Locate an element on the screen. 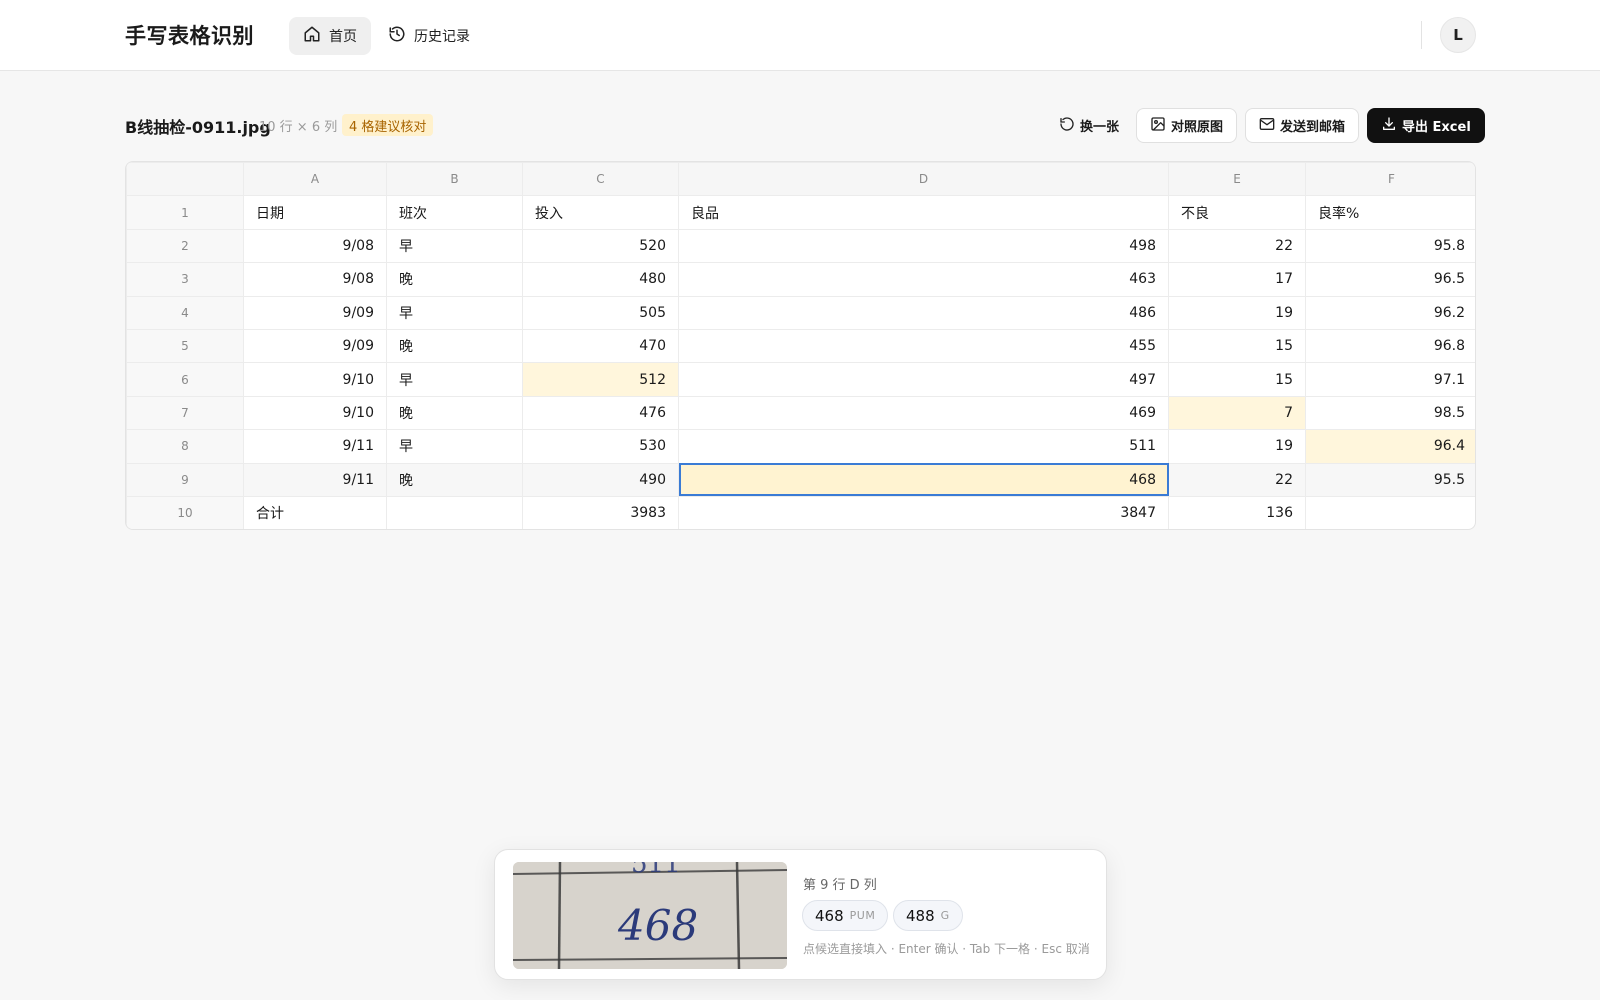 The image size is (1600, 1000). compare-original-button: 对照原图 is located at coordinates (1187, 125).